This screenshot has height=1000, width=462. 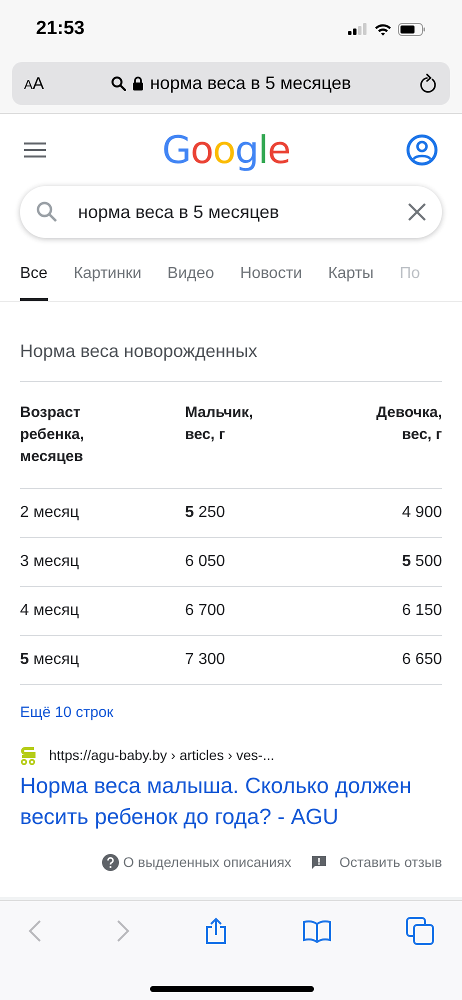 I want to click on featured-snippets-link: О выделенных описаниях, so click(x=207, y=862).